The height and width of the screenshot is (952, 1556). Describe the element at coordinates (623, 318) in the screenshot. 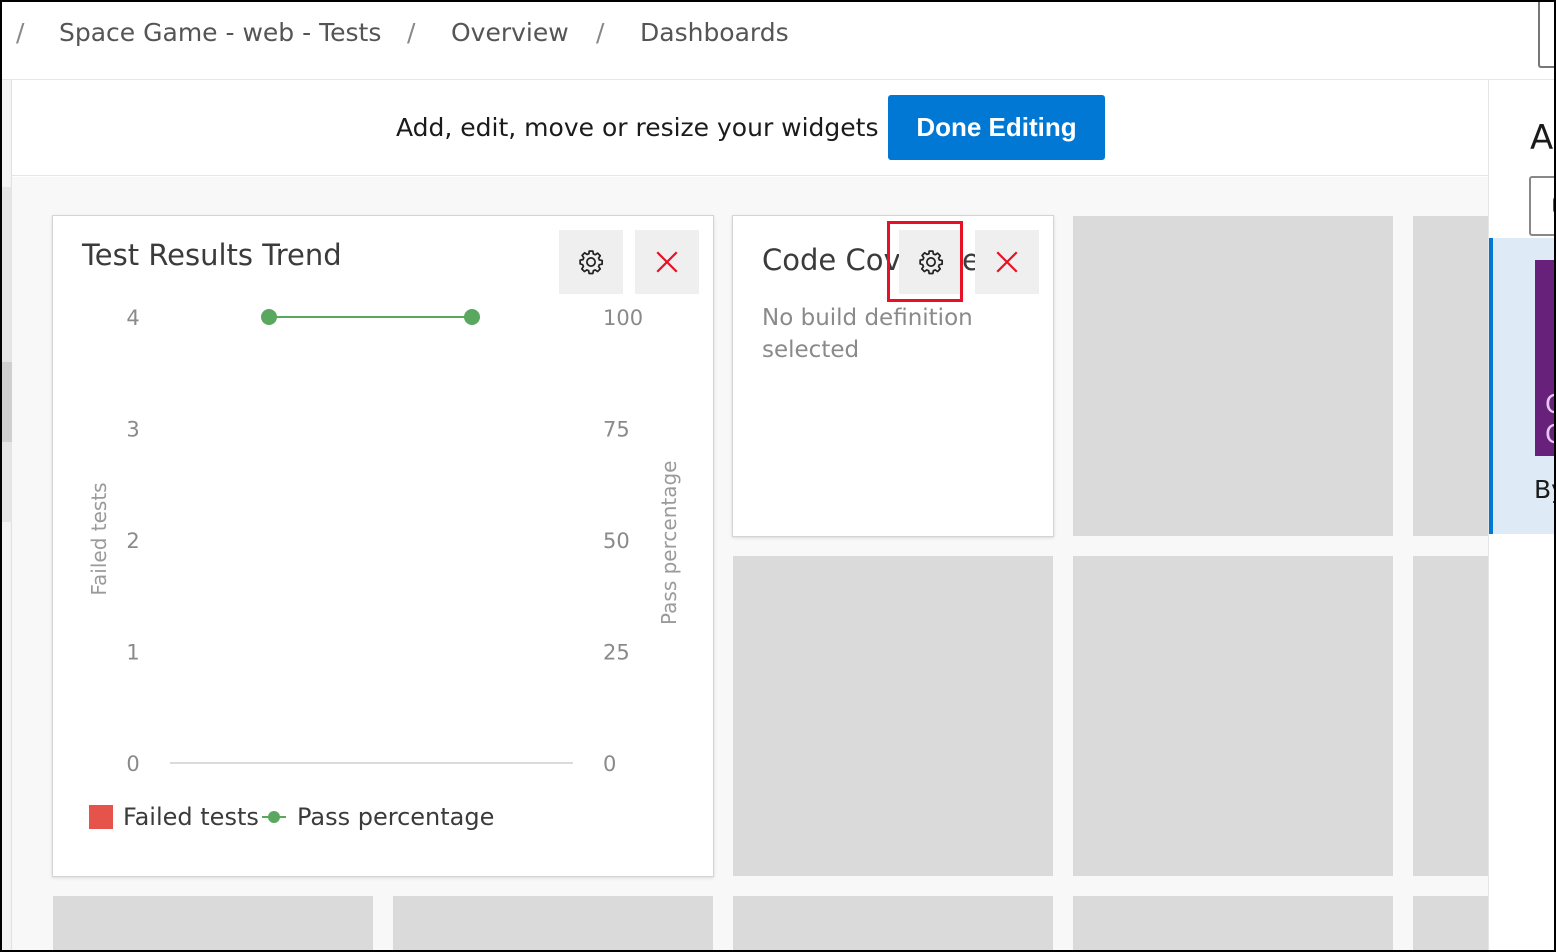

I see `y-right-tick-label: 100` at that location.